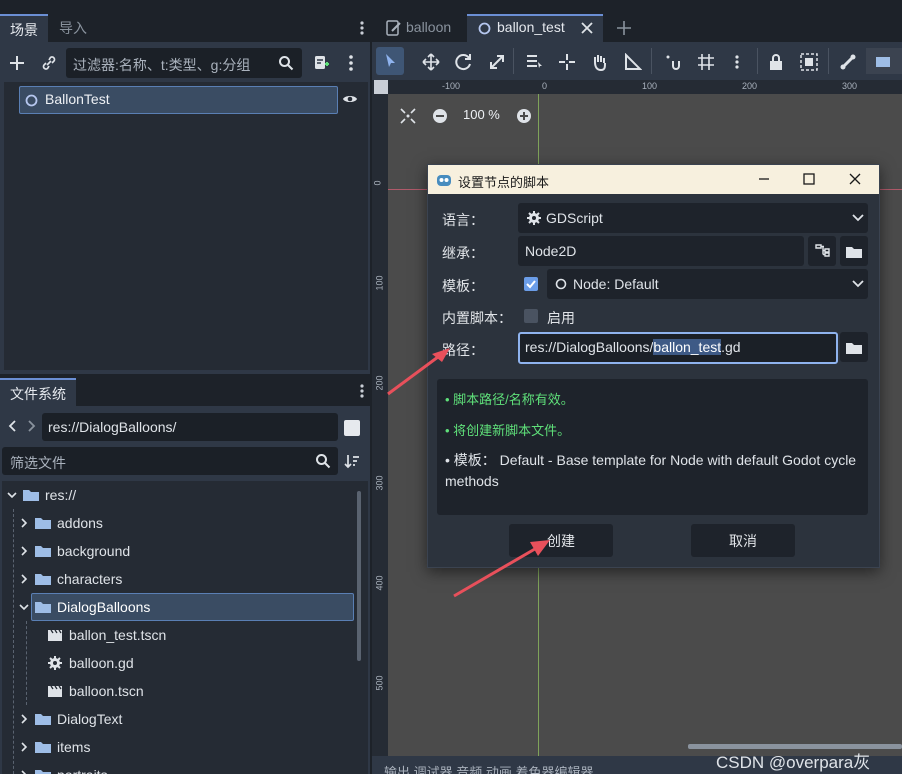 The height and width of the screenshot is (774, 902). Describe the element at coordinates (822, 251) in the screenshot. I see `class-tree-button` at that location.